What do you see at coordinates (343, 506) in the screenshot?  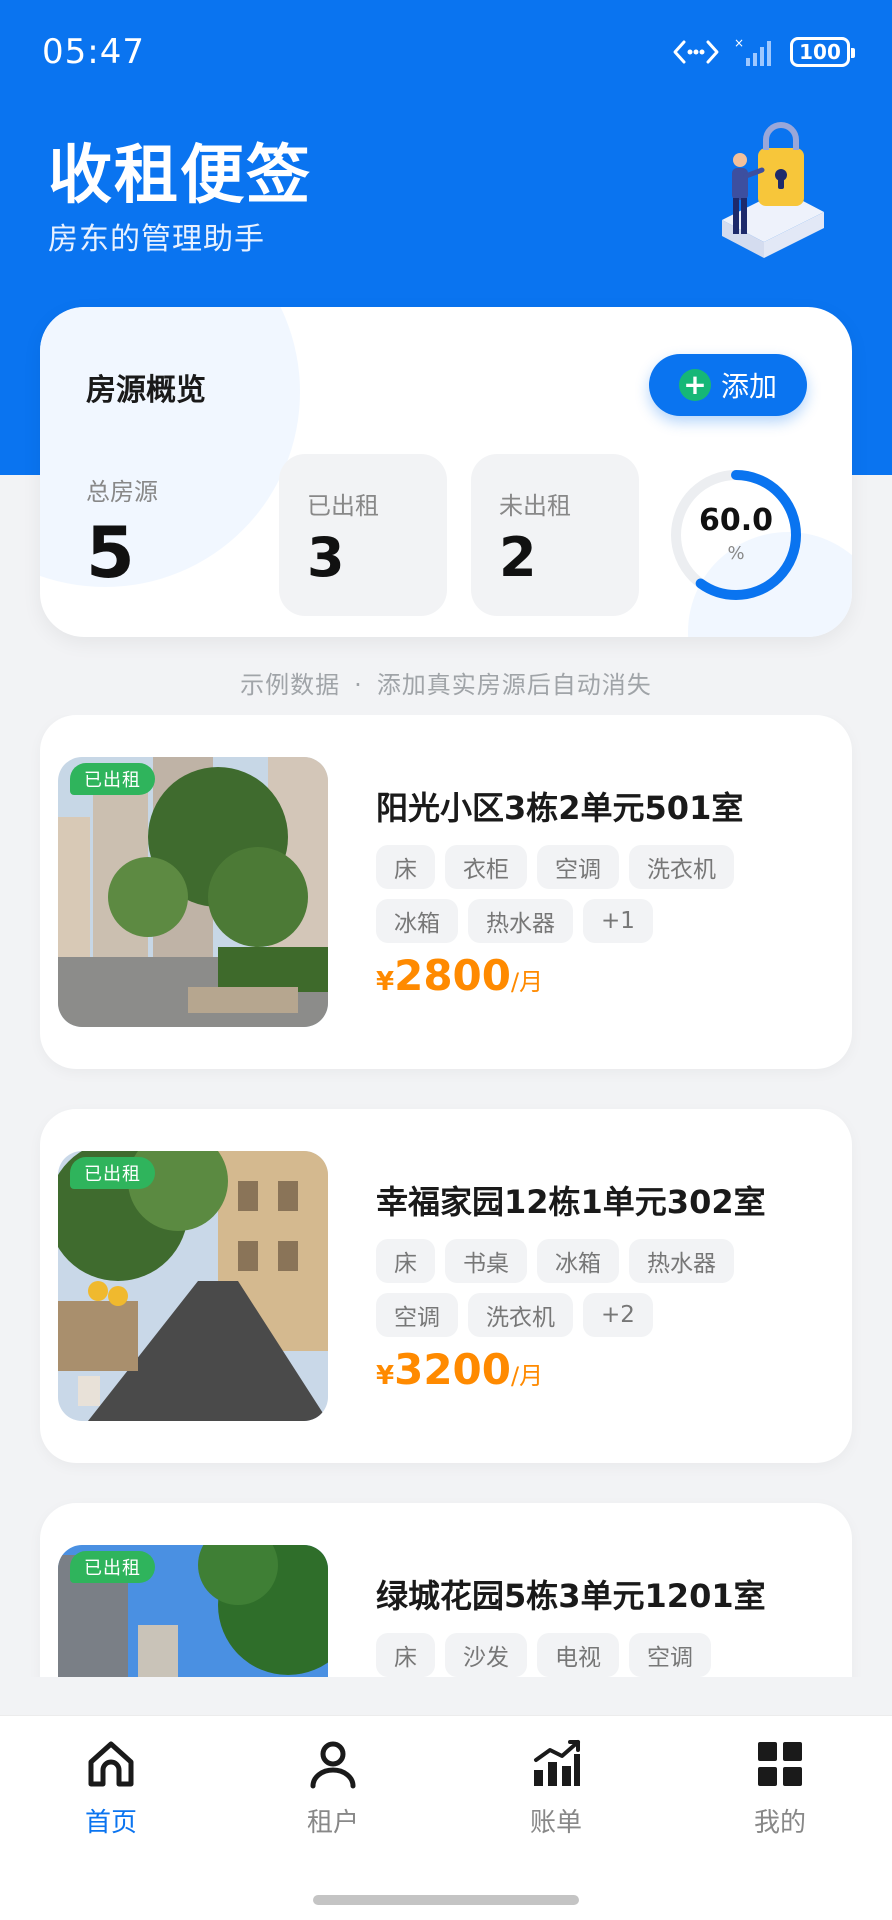 I see `rented-label: 已出租` at bounding box center [343, 506].